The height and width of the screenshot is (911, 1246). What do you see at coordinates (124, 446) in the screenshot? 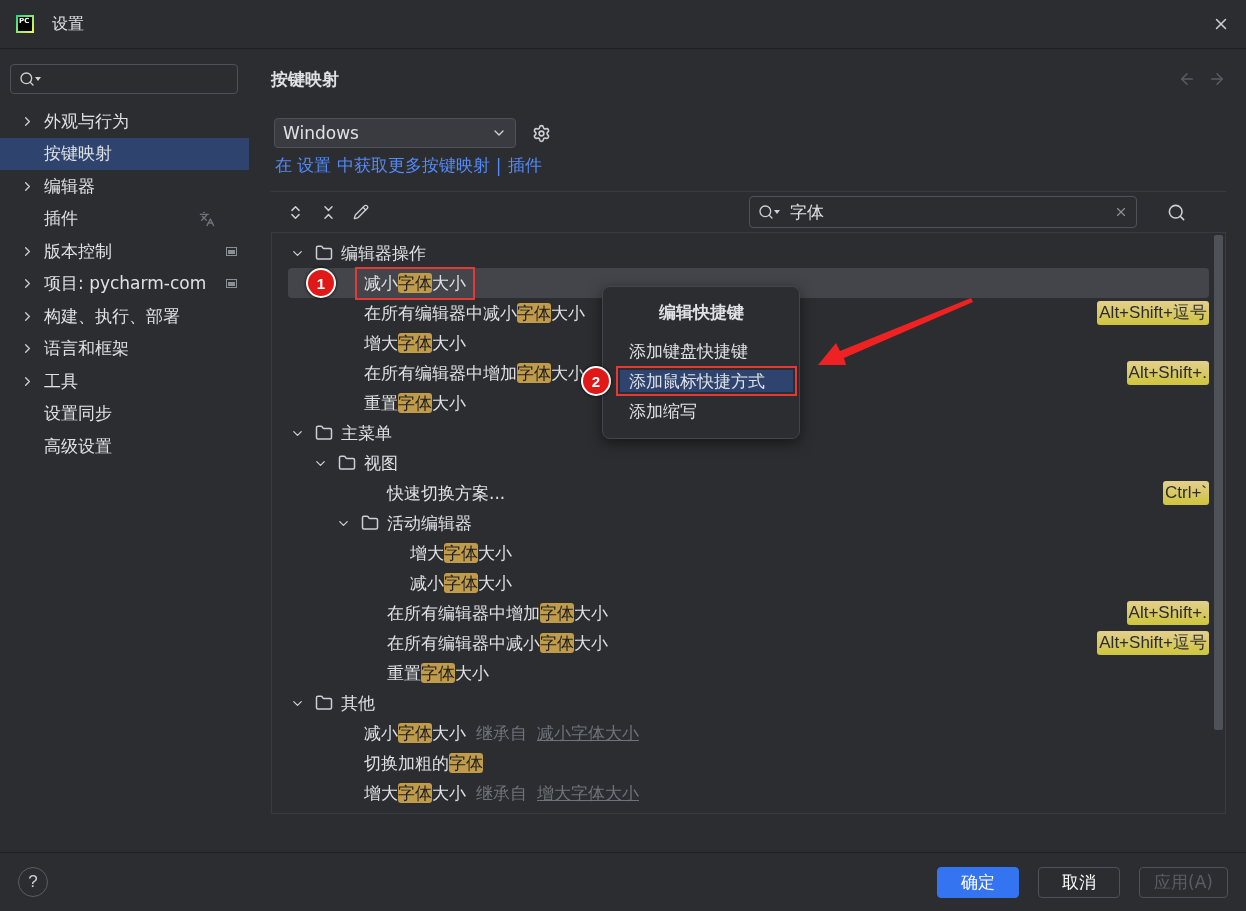
I see `sidebar-item: 高级设置` at bounding box center [124, 446].